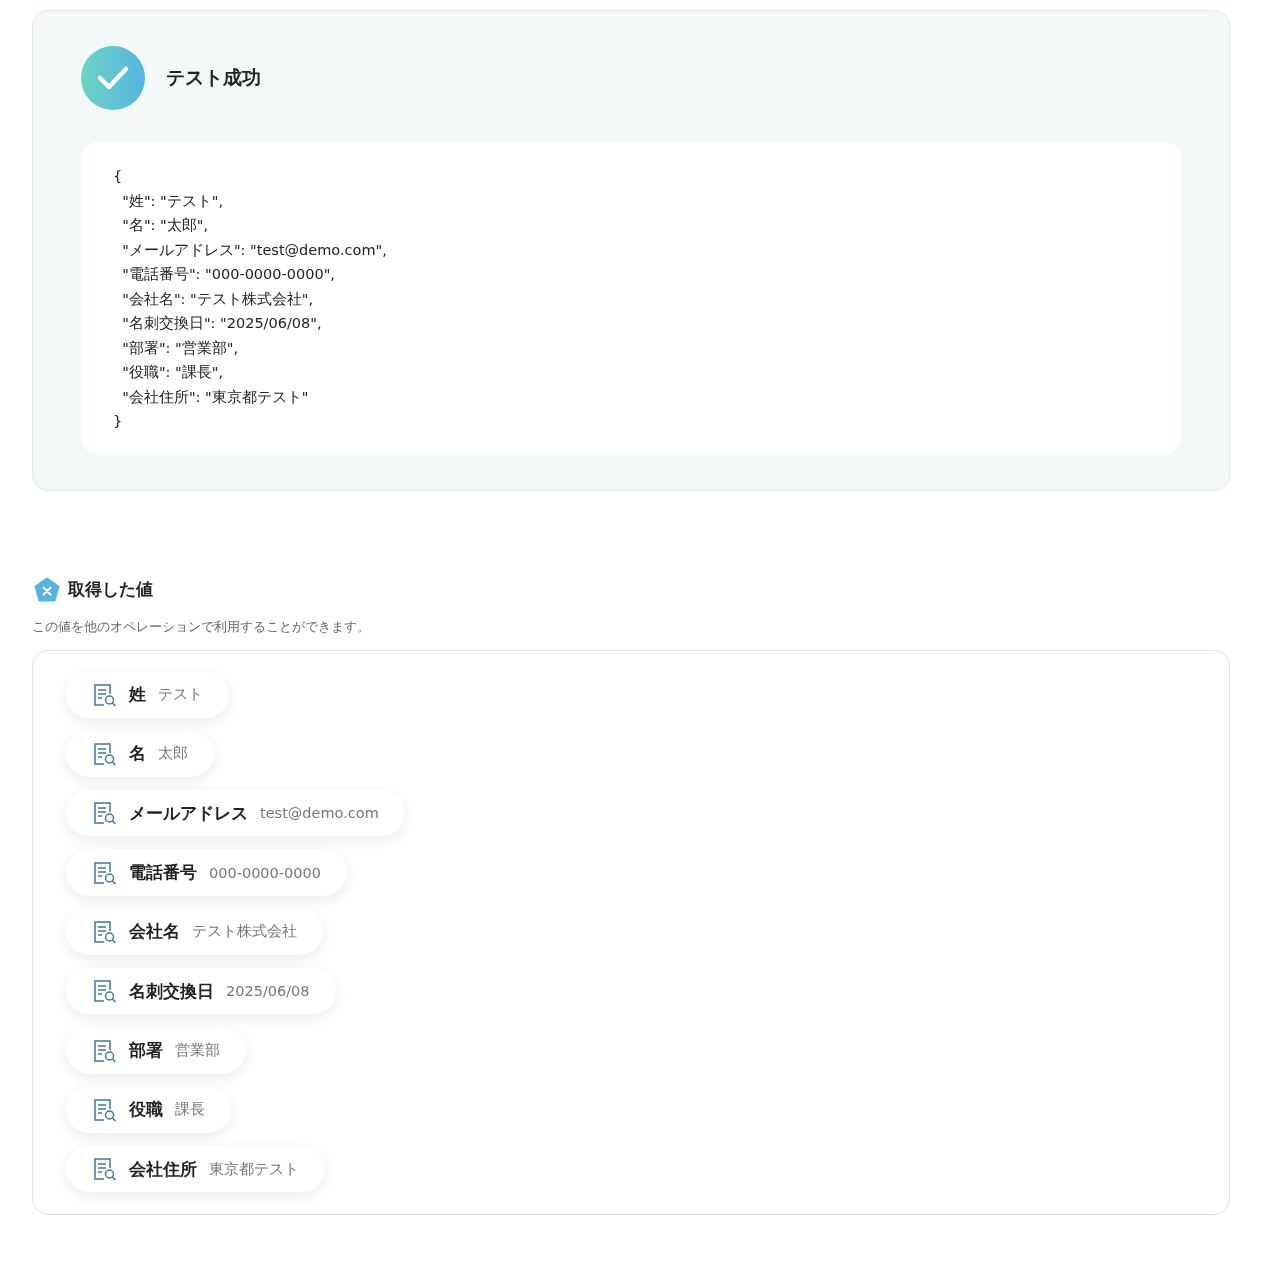 This screenshot has height=1280, width=1270. Describe the element at coordinates (47, 589) in the screenshot. I see `variable-icon` at that location.